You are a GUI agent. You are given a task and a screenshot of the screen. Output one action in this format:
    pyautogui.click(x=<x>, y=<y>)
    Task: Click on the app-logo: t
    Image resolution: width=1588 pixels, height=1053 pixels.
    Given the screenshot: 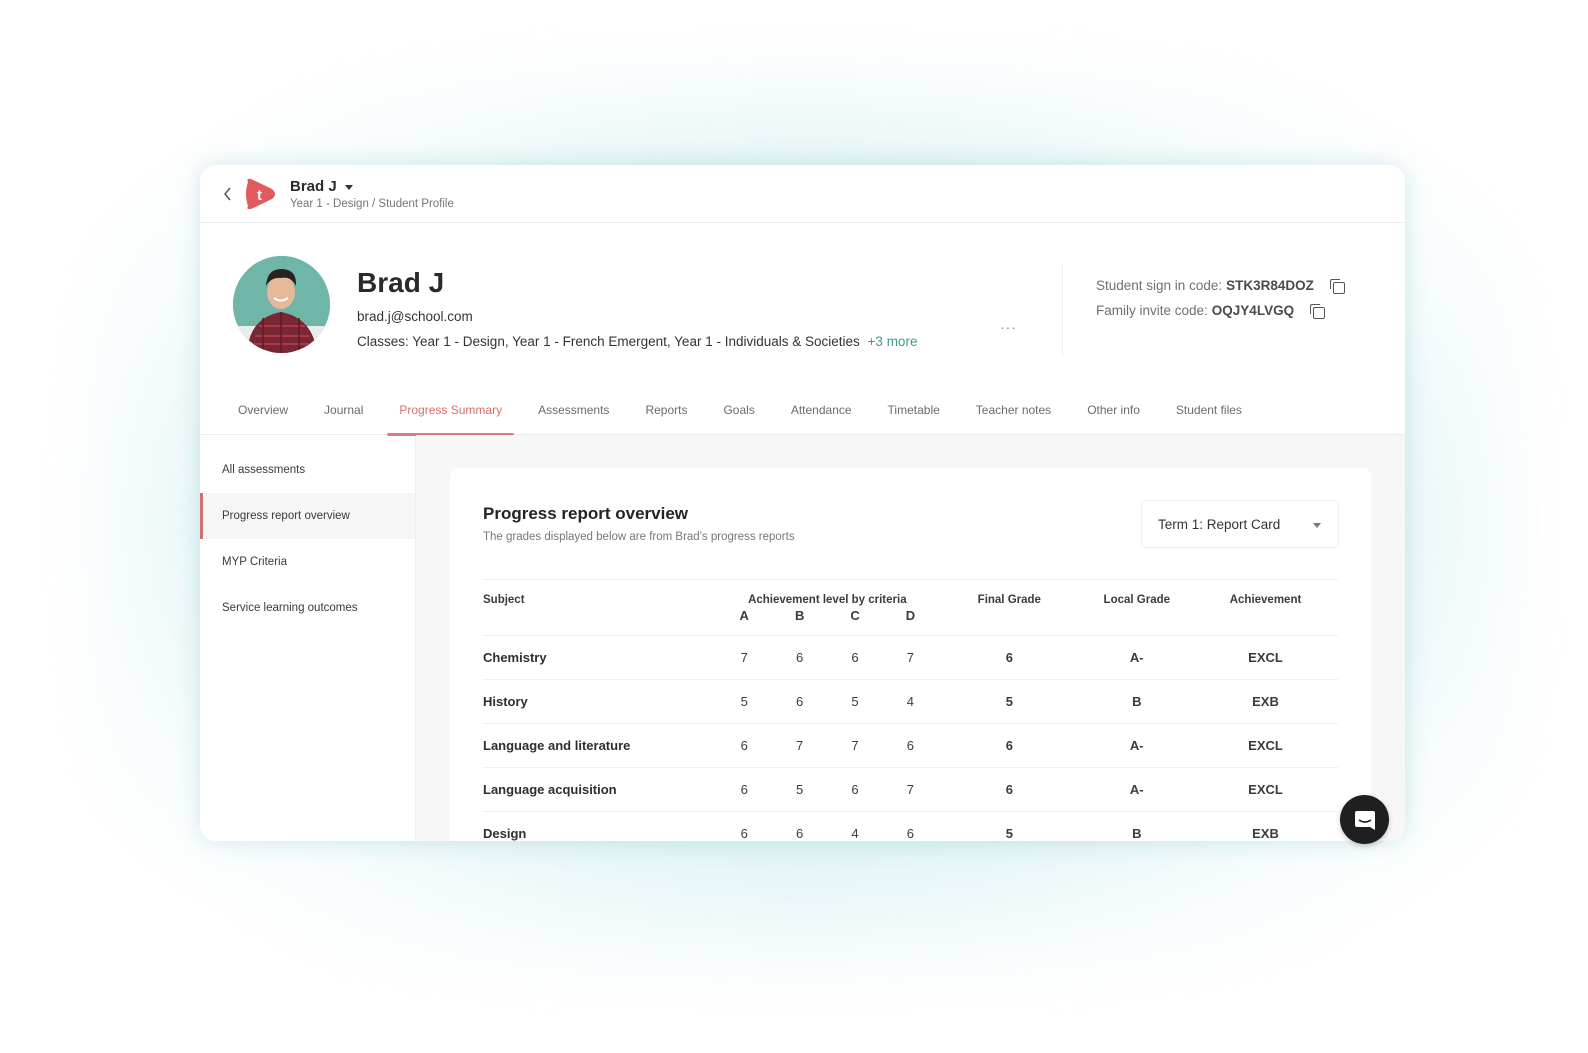 What is the action you would take?
    pyautogui.click(x=260, y=193)
    